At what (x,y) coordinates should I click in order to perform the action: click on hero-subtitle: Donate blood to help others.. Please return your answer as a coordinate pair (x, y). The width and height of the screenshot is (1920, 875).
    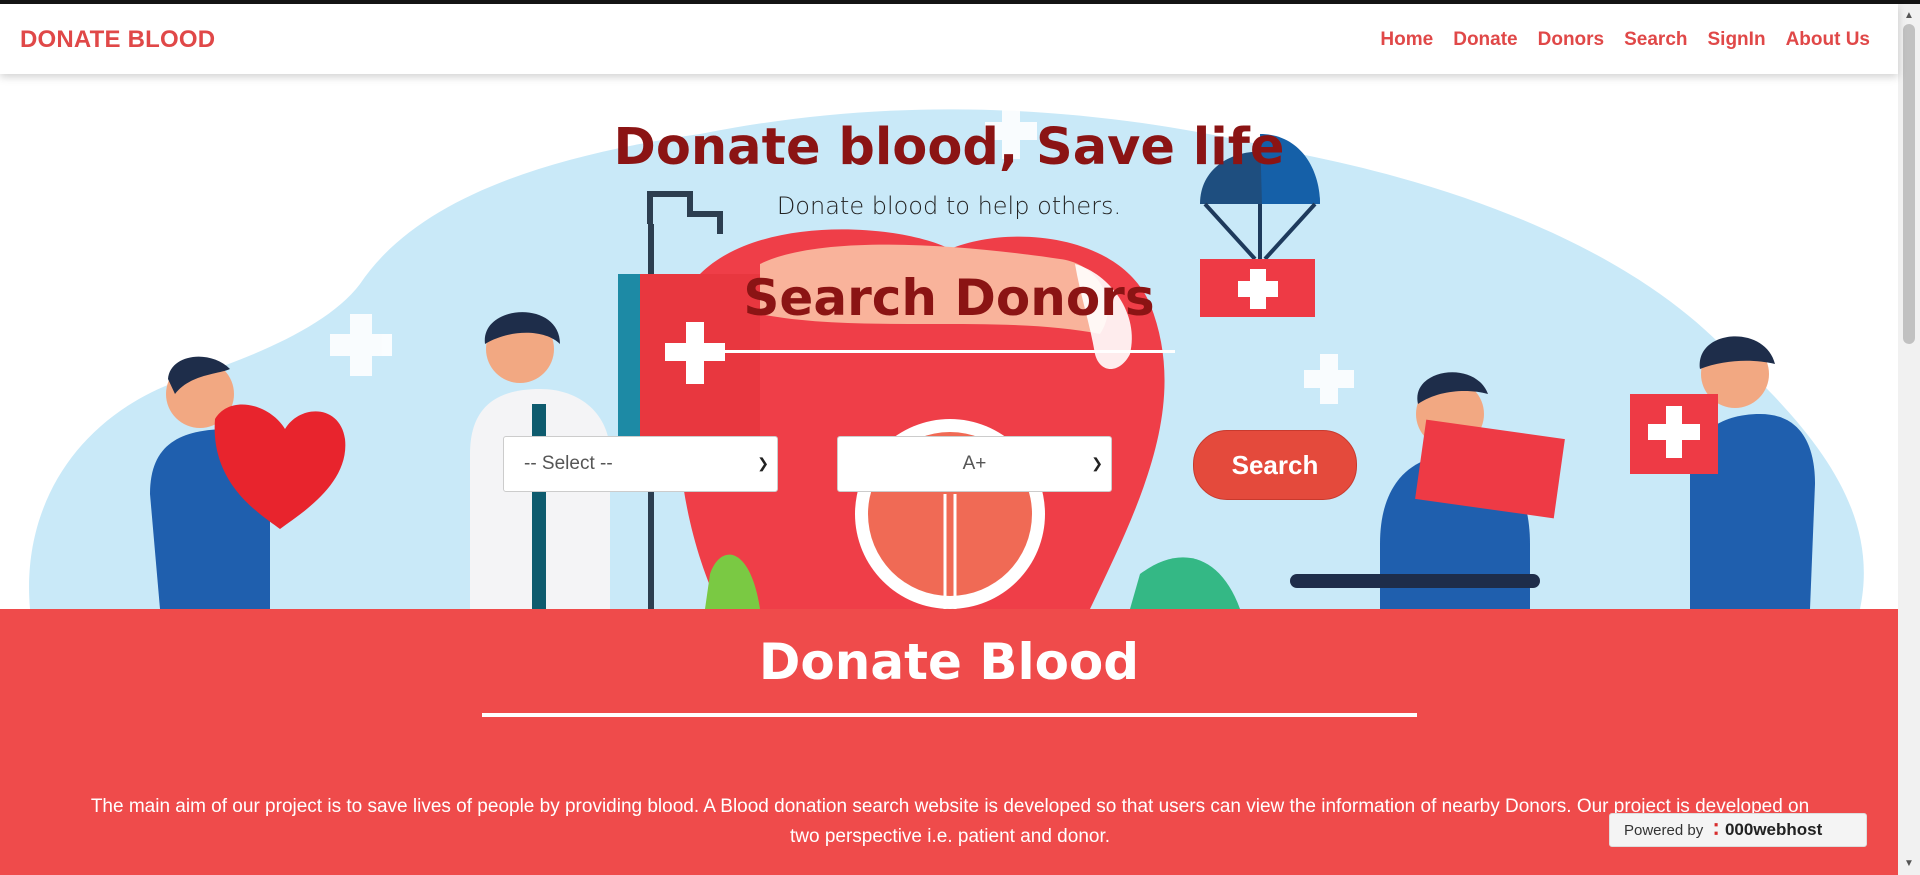
    Looking at the image, I should click on (949, 206).